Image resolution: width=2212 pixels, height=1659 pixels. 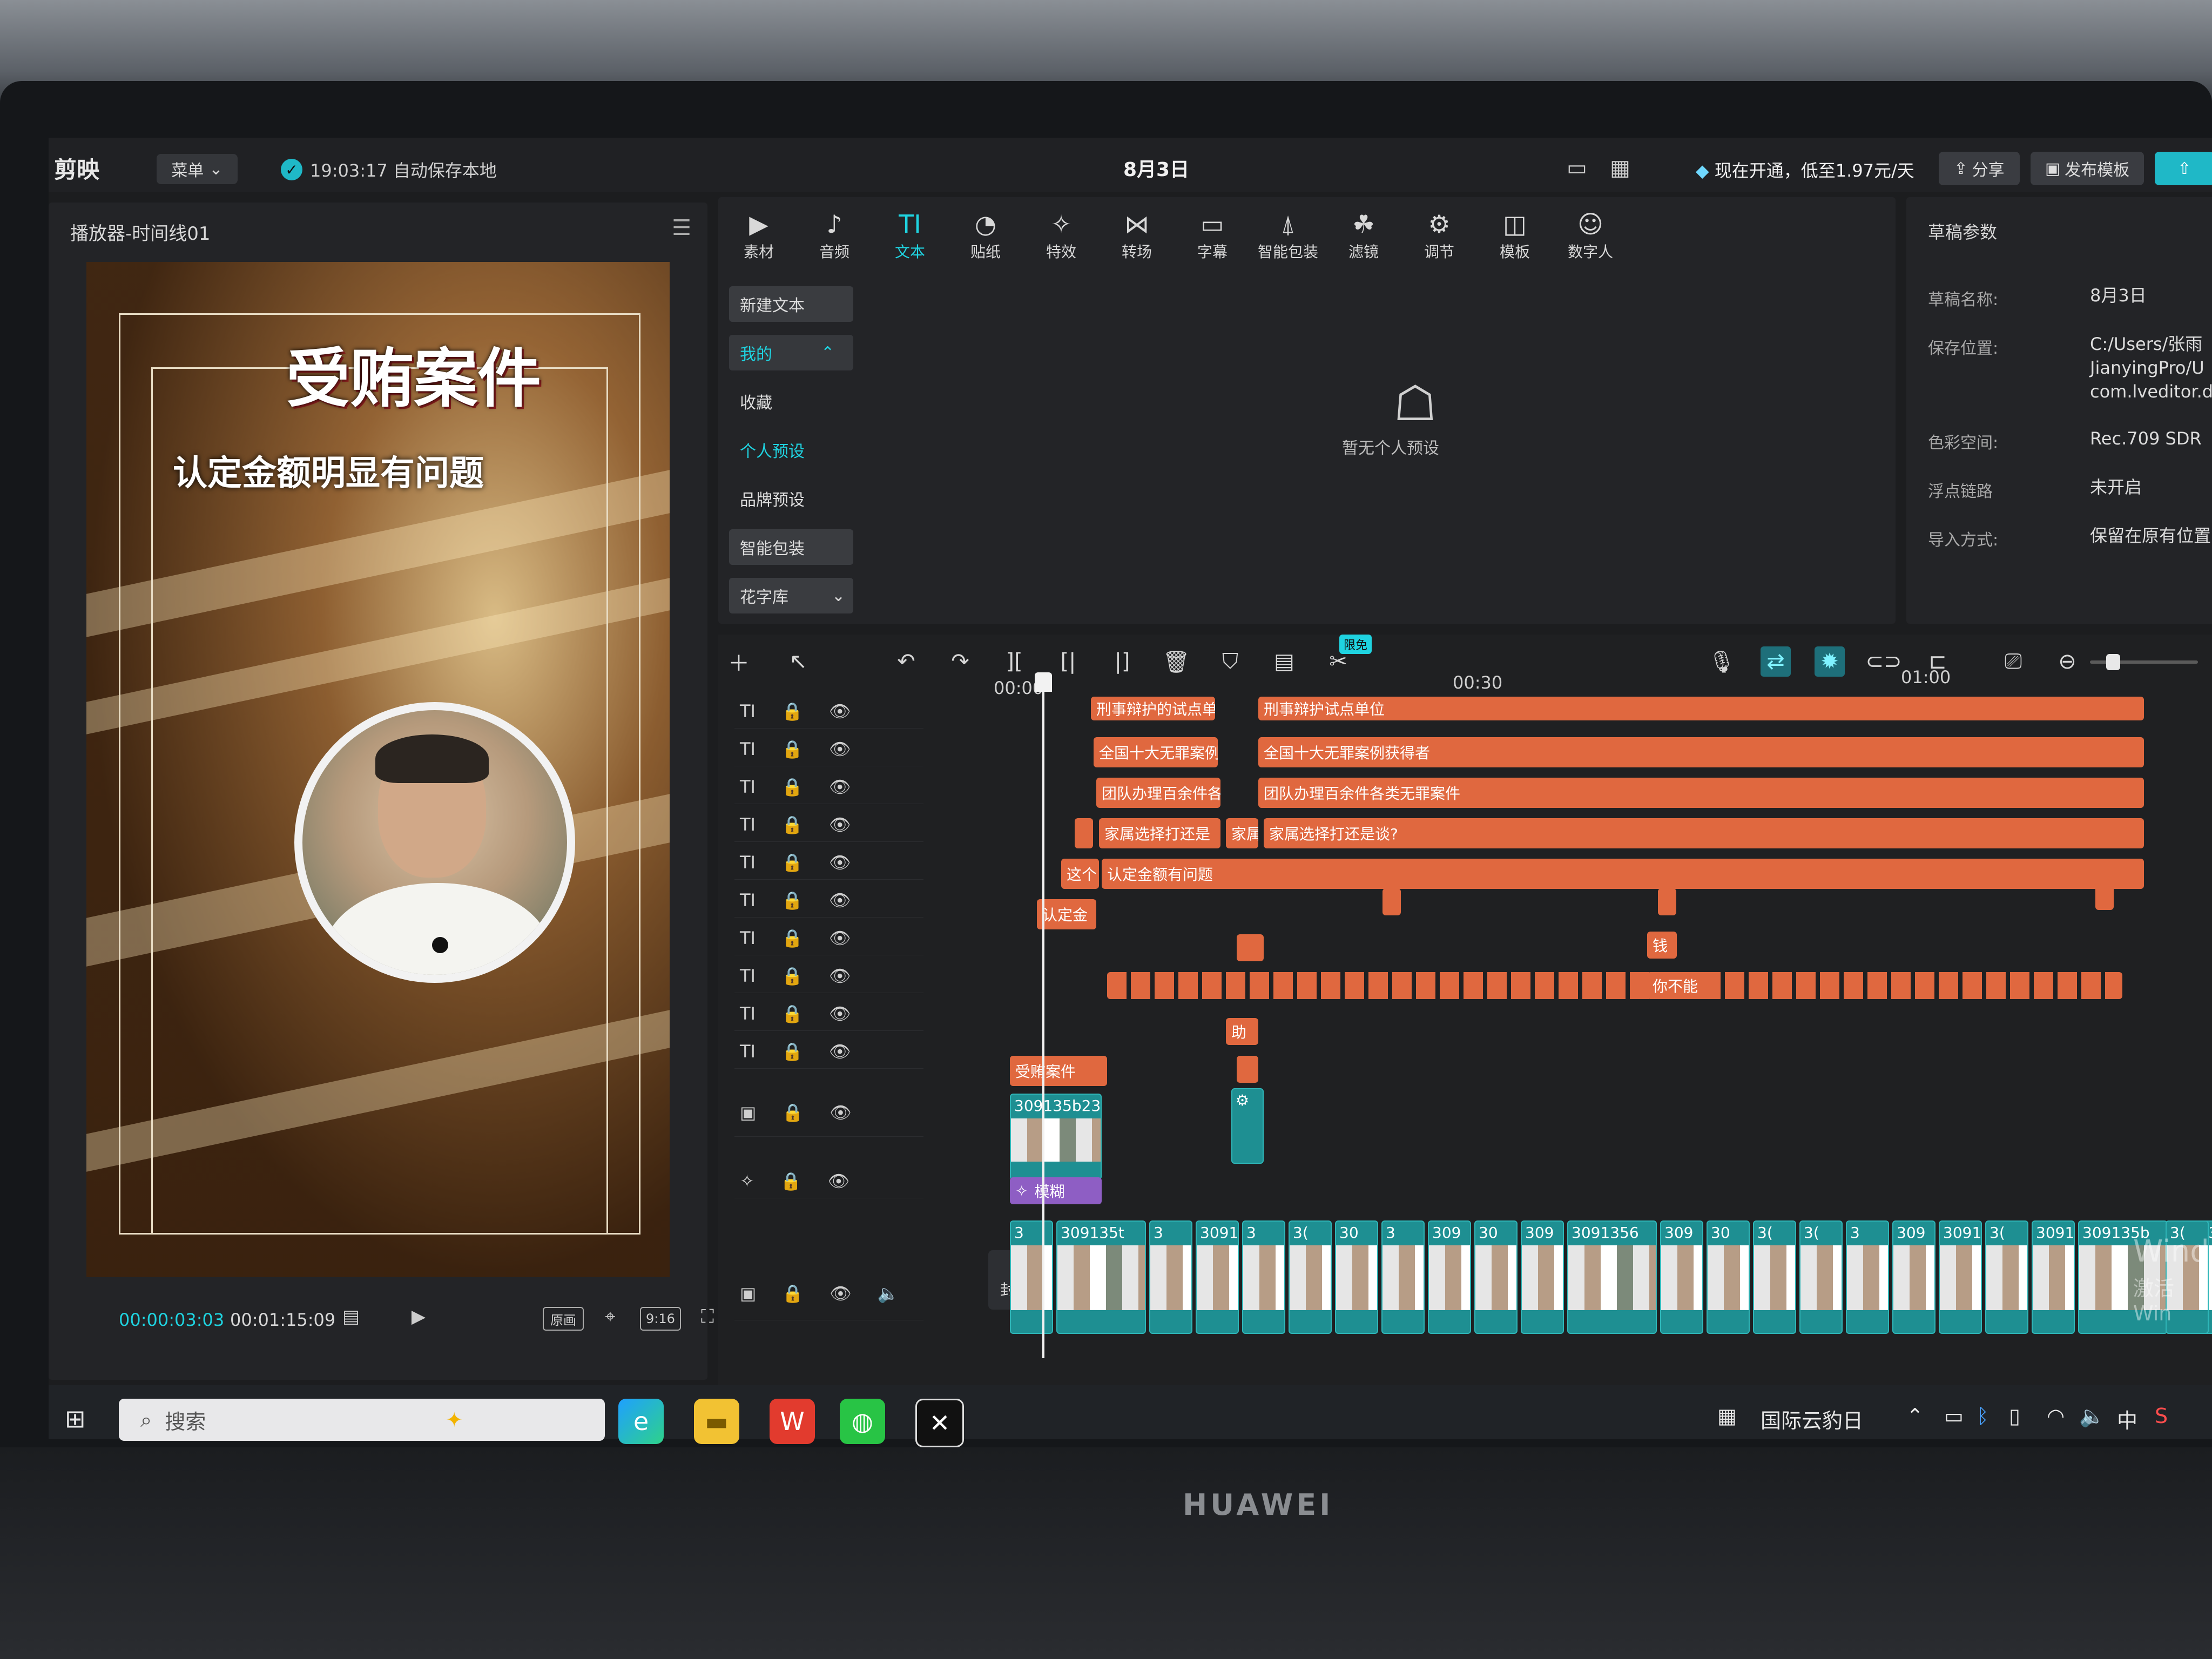 What do you see at coordinates (1979, 168) in the screenshot?
I see `share-button: ⇪ 分享` at bounding box center [1979, 168].